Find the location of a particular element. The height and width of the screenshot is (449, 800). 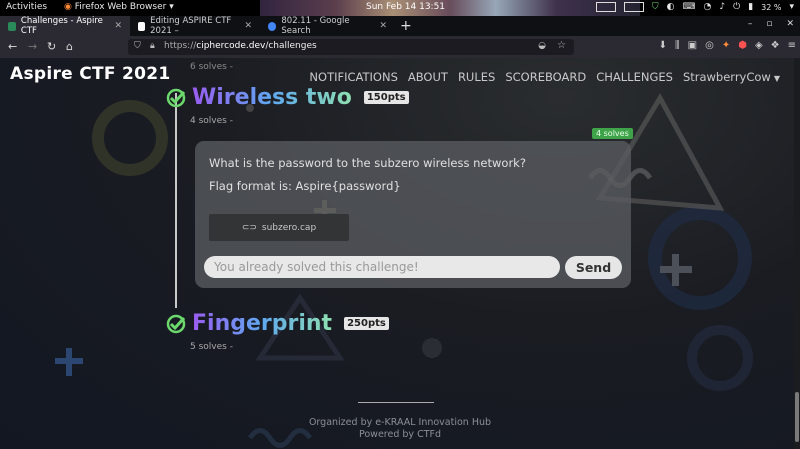

system-tray: ⛉ ◐ ⌨ ◔ ♪ ⏻ ▮ 32 % ▾ is located at coordinates (694, 7).